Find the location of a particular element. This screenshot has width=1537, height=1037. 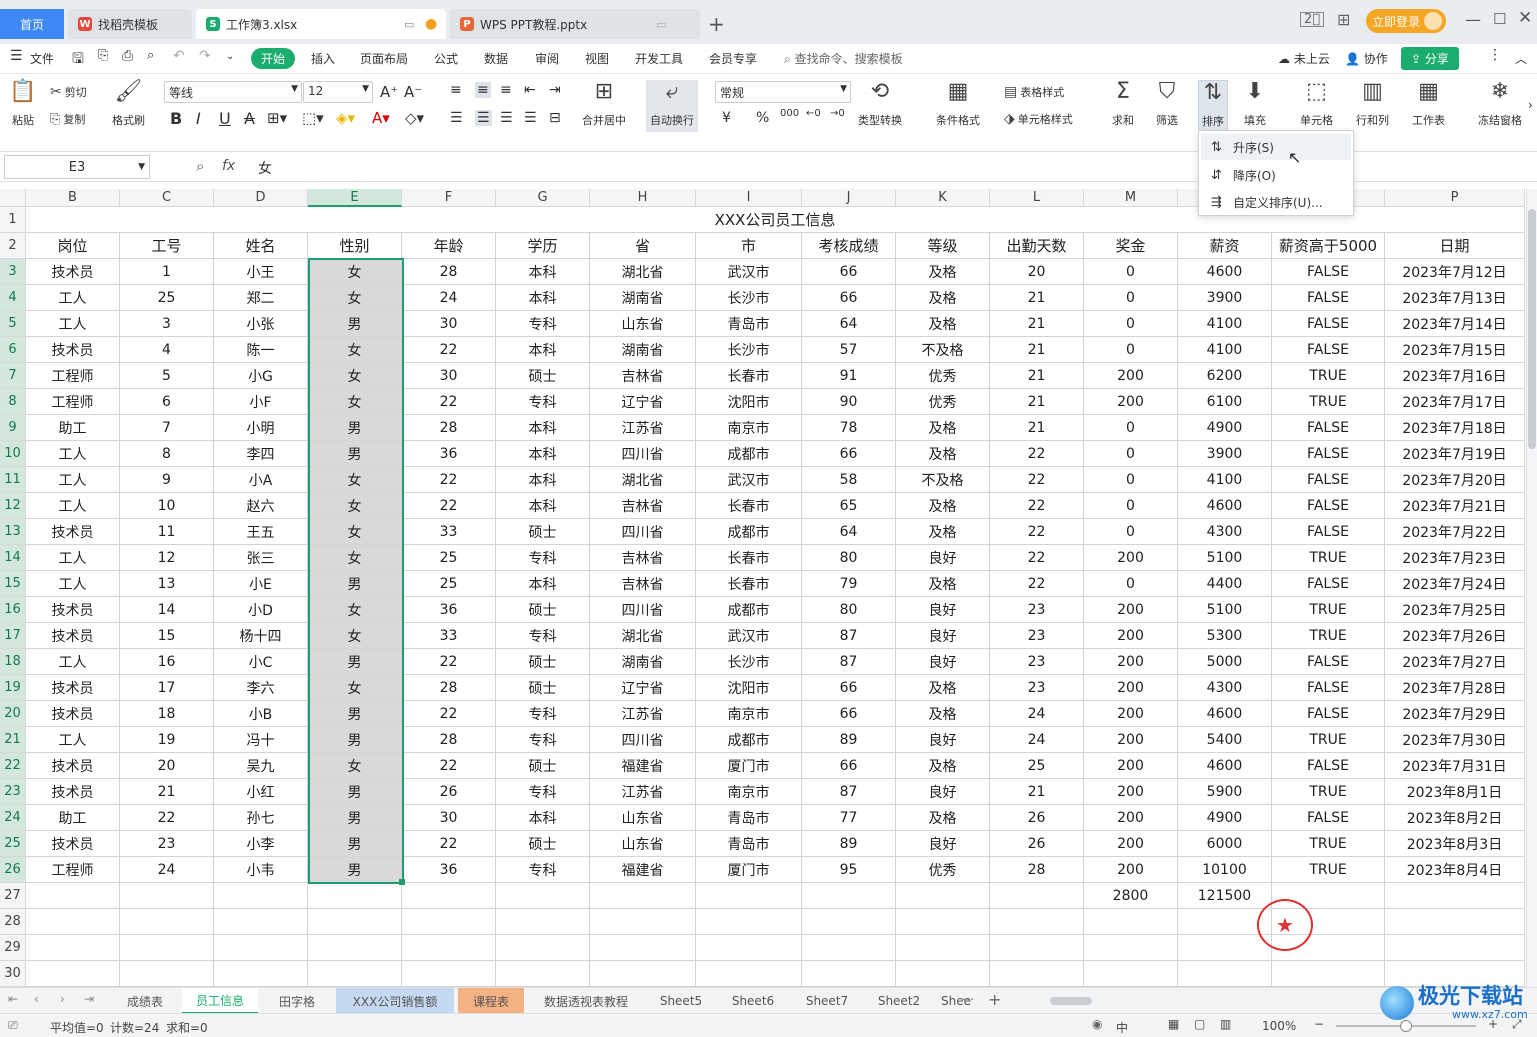

data-cell: 2023年7月22日 is located at coordinates (1455, 532).